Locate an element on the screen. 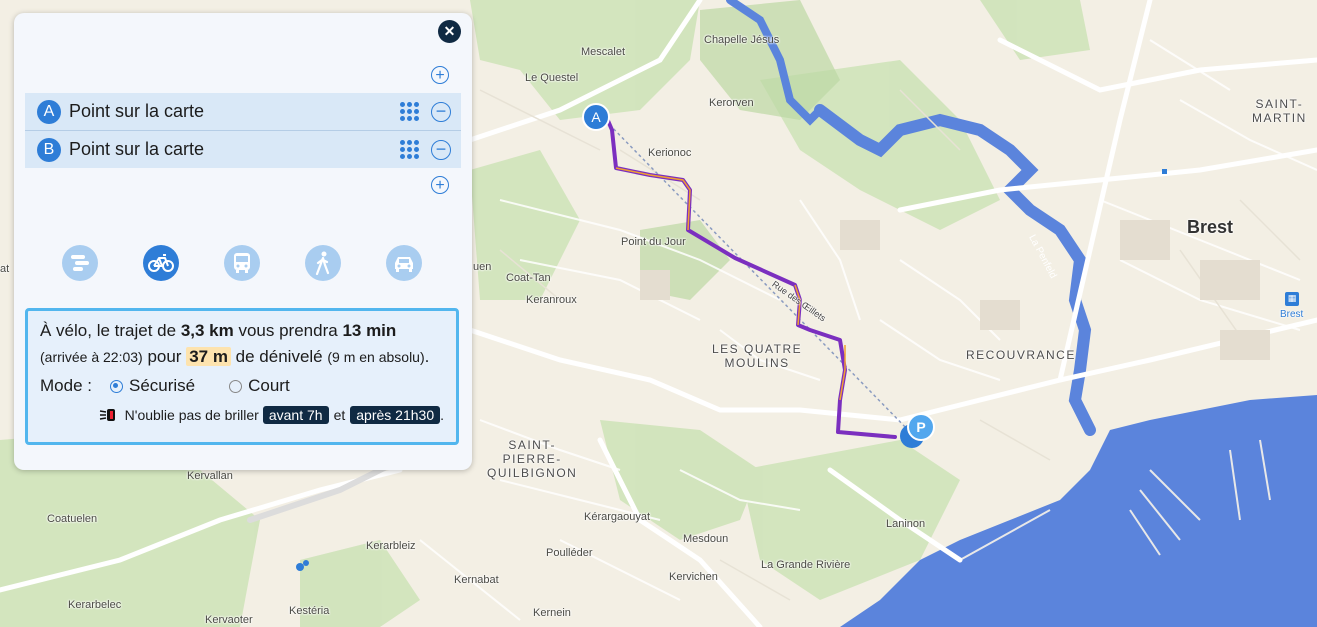 The width and height of the screenshot is (1317, 627). summary-text: de dénivelé is located at coordinates (279, 356).